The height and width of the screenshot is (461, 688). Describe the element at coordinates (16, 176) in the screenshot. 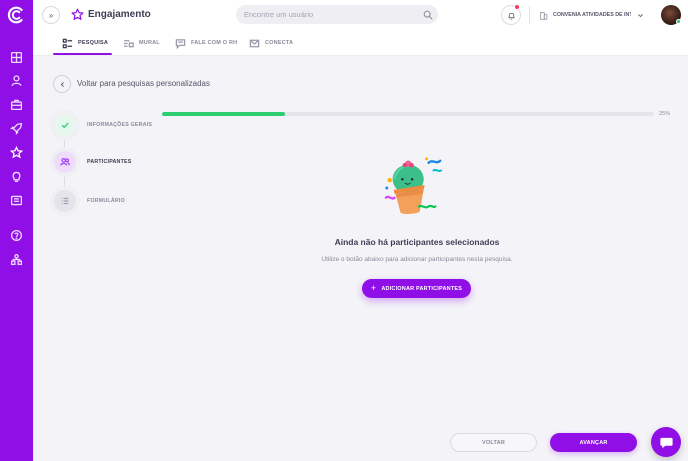

I see `sidebar-lightbulb-icon` at that location.